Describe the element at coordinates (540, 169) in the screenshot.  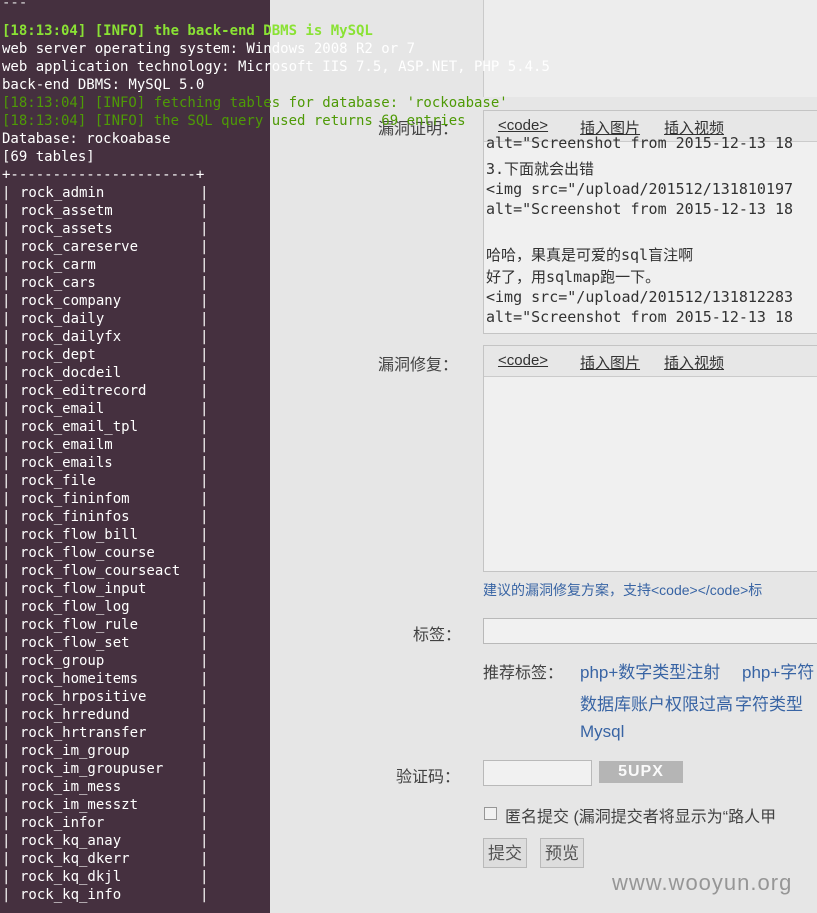
I see `proof-line: 3.下面就会出错` at that location.